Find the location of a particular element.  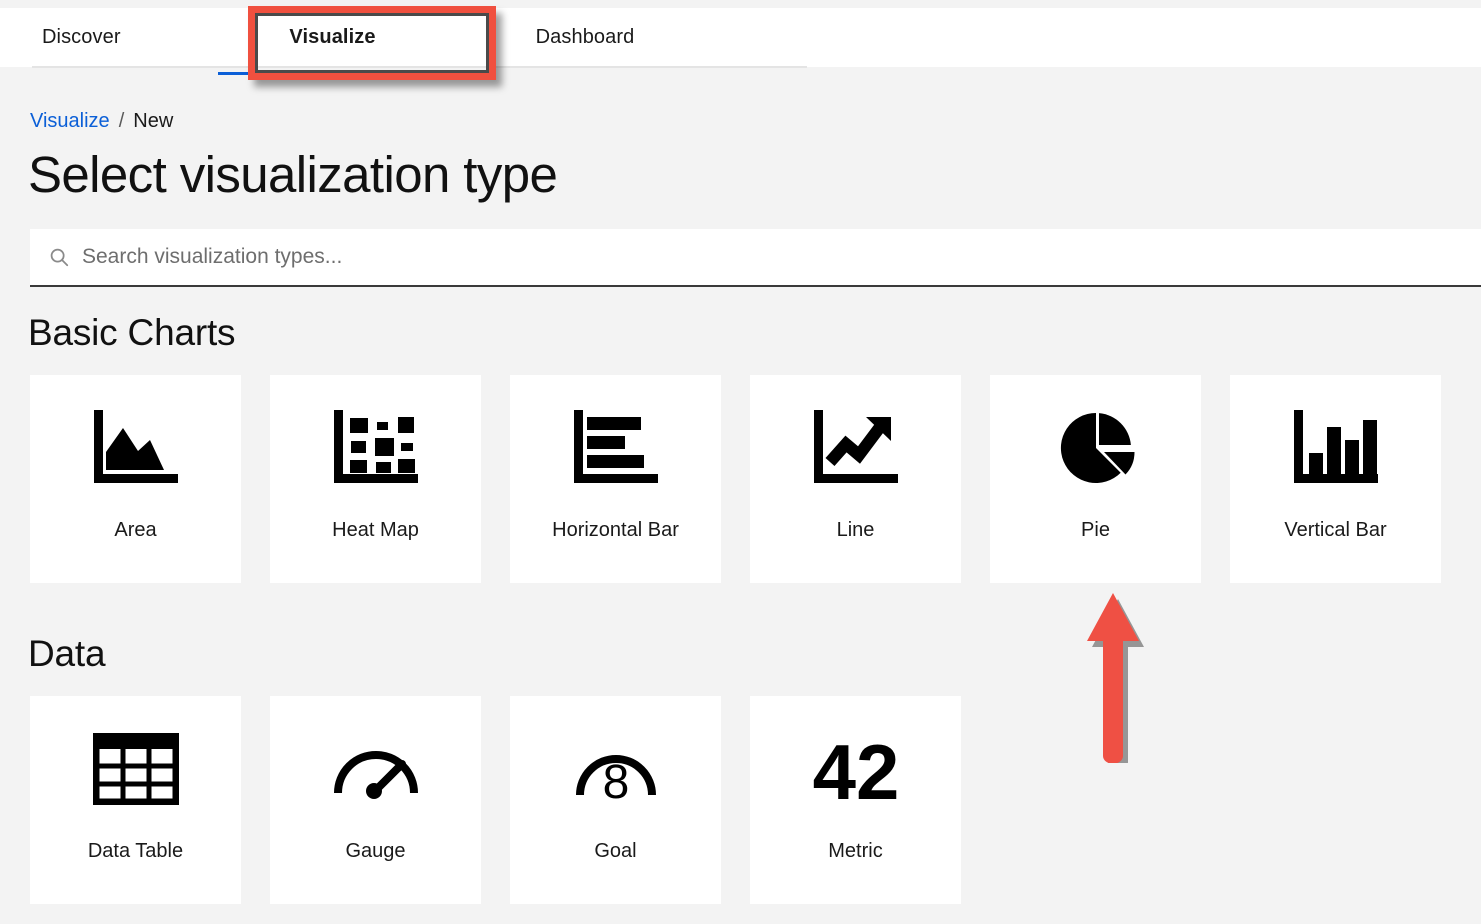

viz-card-pie: Pie is located at coordinates (1095, 479).